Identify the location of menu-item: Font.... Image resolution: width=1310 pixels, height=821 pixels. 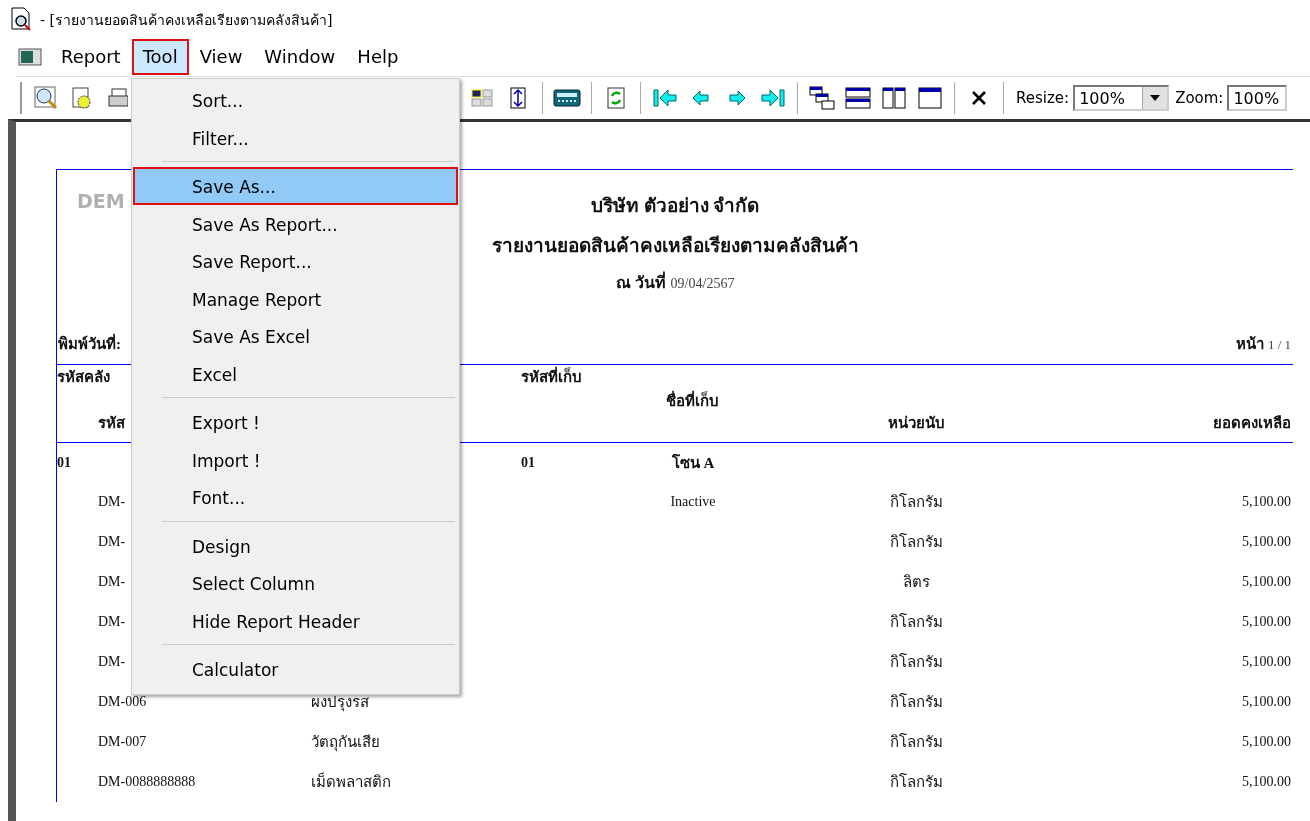
(295, 497).